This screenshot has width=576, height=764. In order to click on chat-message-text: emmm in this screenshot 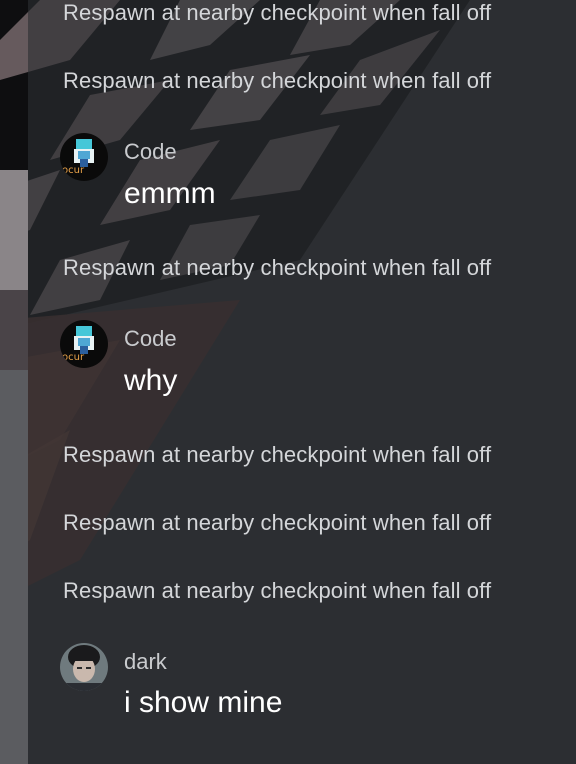, I will do `click(170, 193)`.